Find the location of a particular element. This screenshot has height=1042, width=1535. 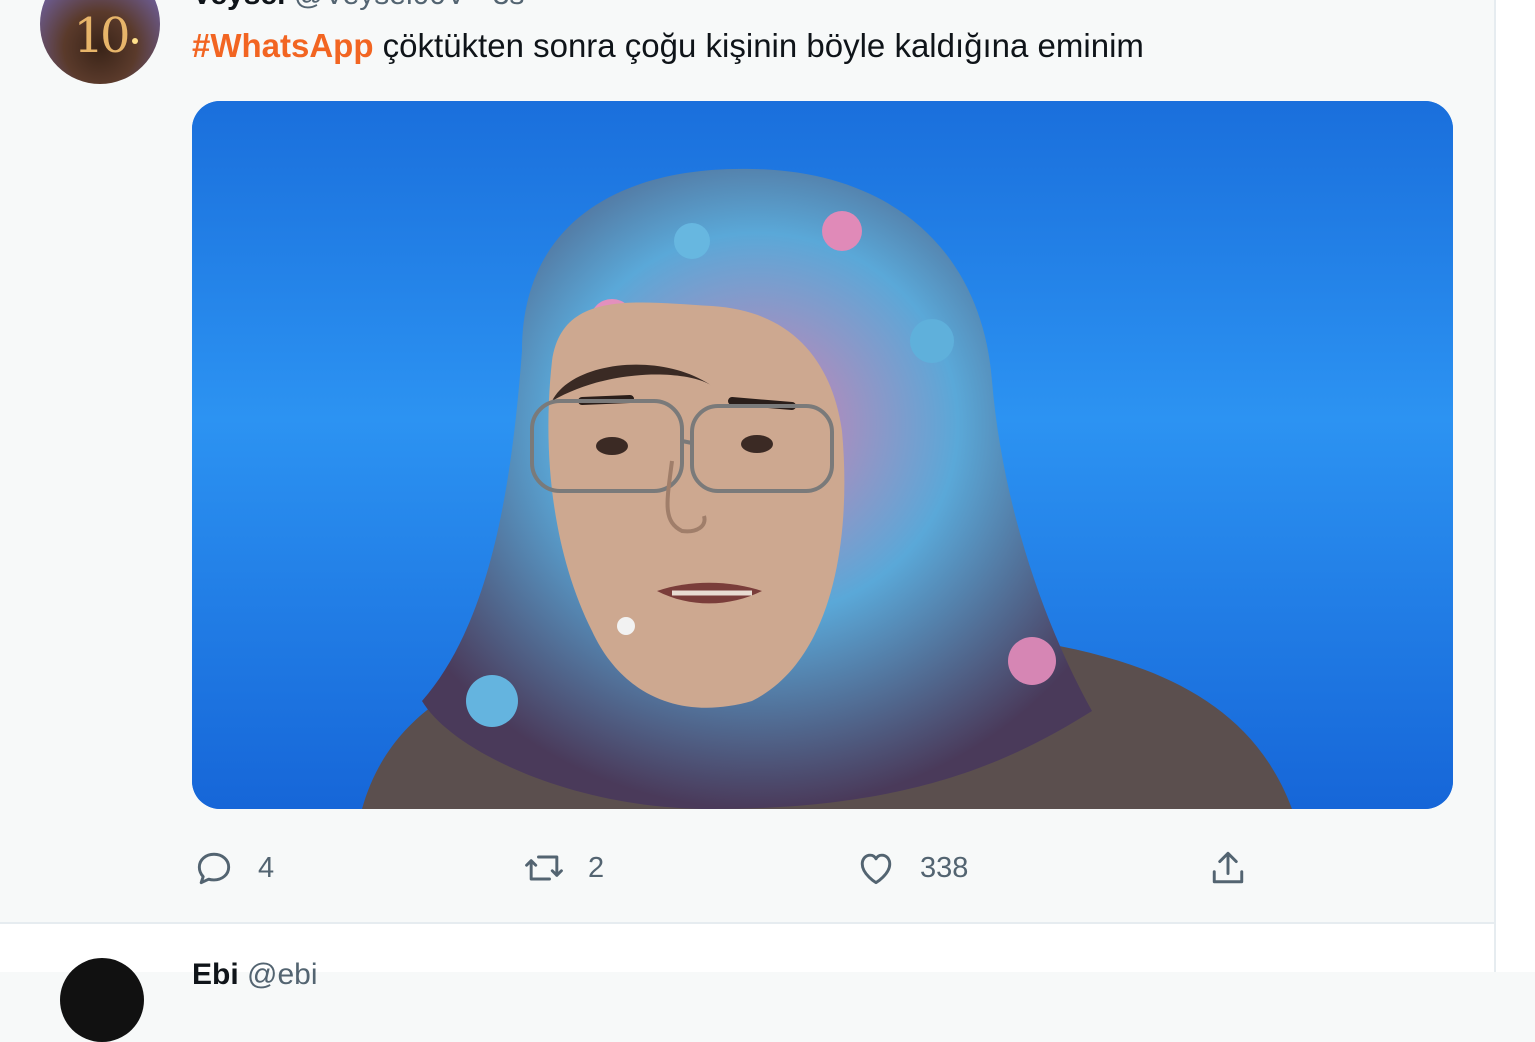

author-avatar: 10 is located at coordinates (100, 42).